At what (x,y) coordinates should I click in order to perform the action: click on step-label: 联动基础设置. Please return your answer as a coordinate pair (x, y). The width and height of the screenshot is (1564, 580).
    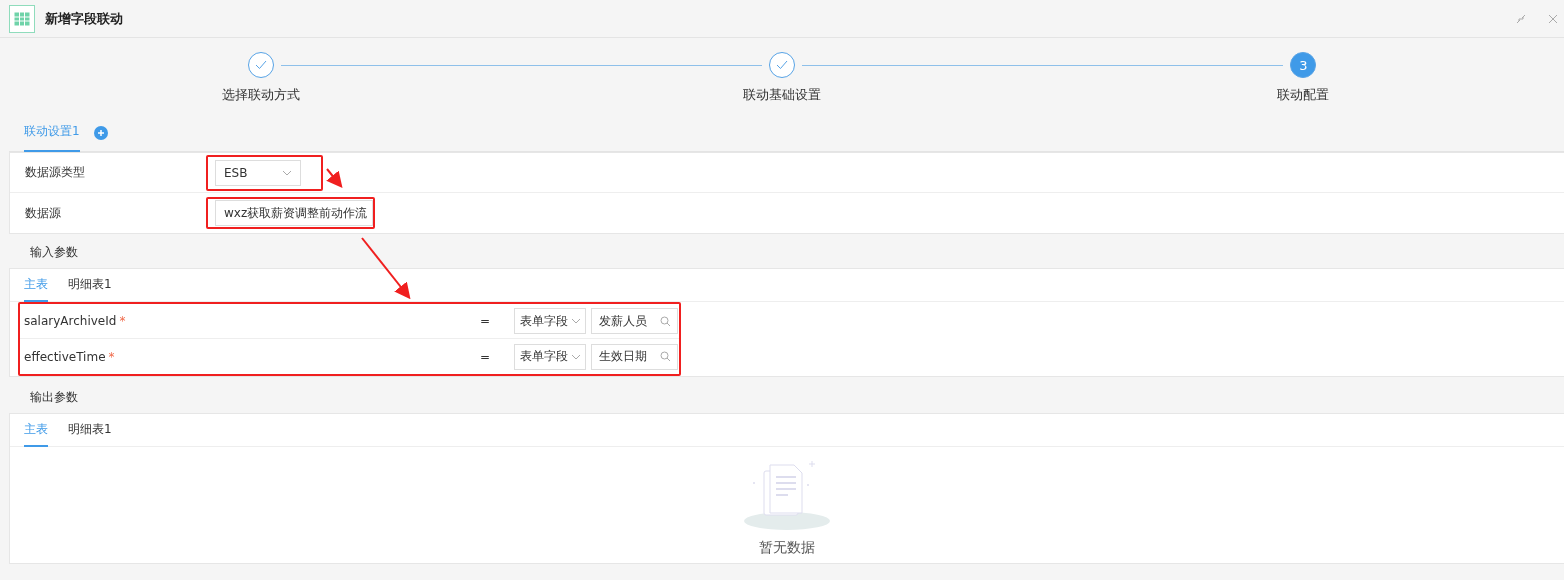
    Looking at the image, I should click on (782, 95).